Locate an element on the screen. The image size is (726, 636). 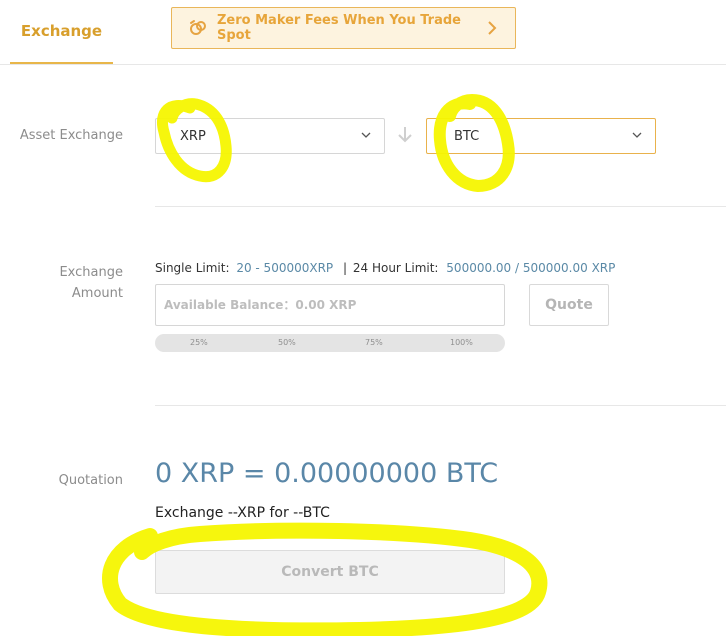
single-limit-label: Single Limit: is located at coordinates (192, 268).